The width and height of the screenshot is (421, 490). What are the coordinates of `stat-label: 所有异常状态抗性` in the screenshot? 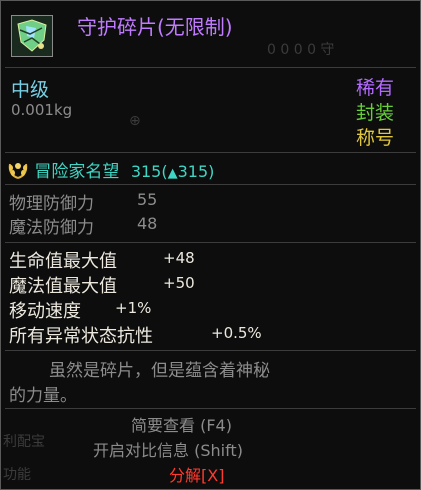 It's located at (81, 336).